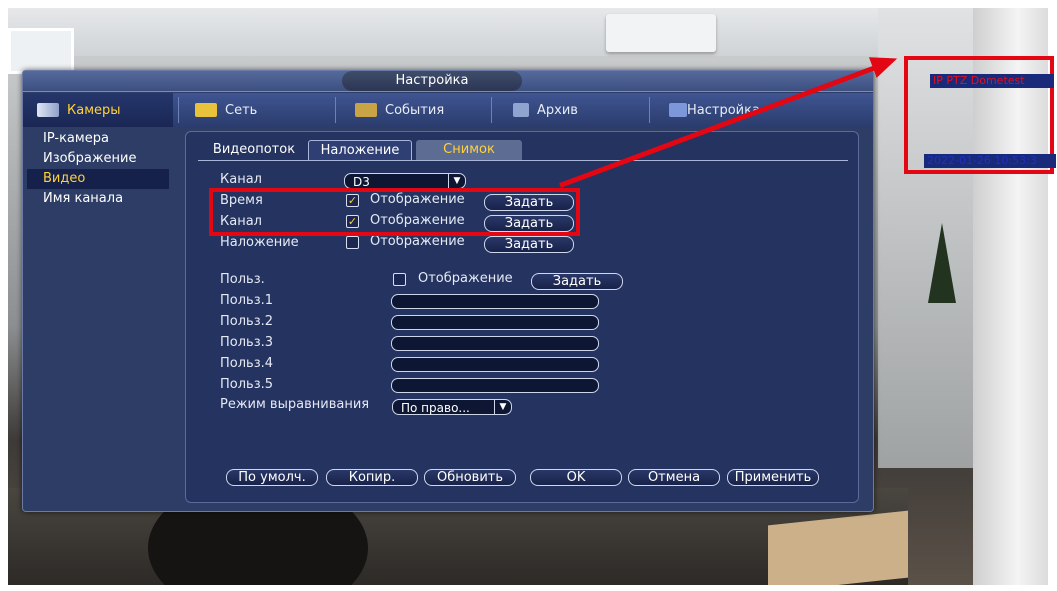 The height and width of the screenshot is (591, 1057). I want to click on archive-icon, so click(521, 110).